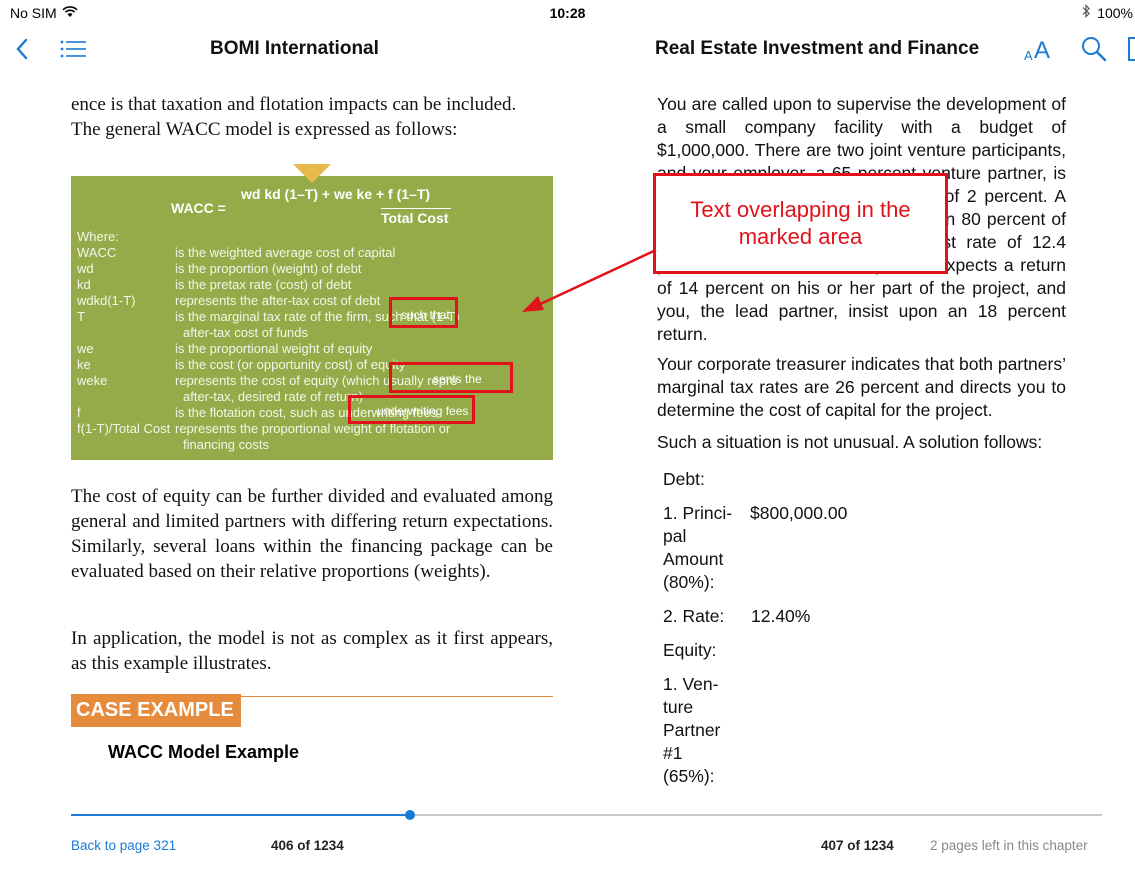 The height and width of the screenshot is (875, 1135). Describe the element at coordinates (1115, 13) in the screenshot. I see `battery-level: 100%` at that location.